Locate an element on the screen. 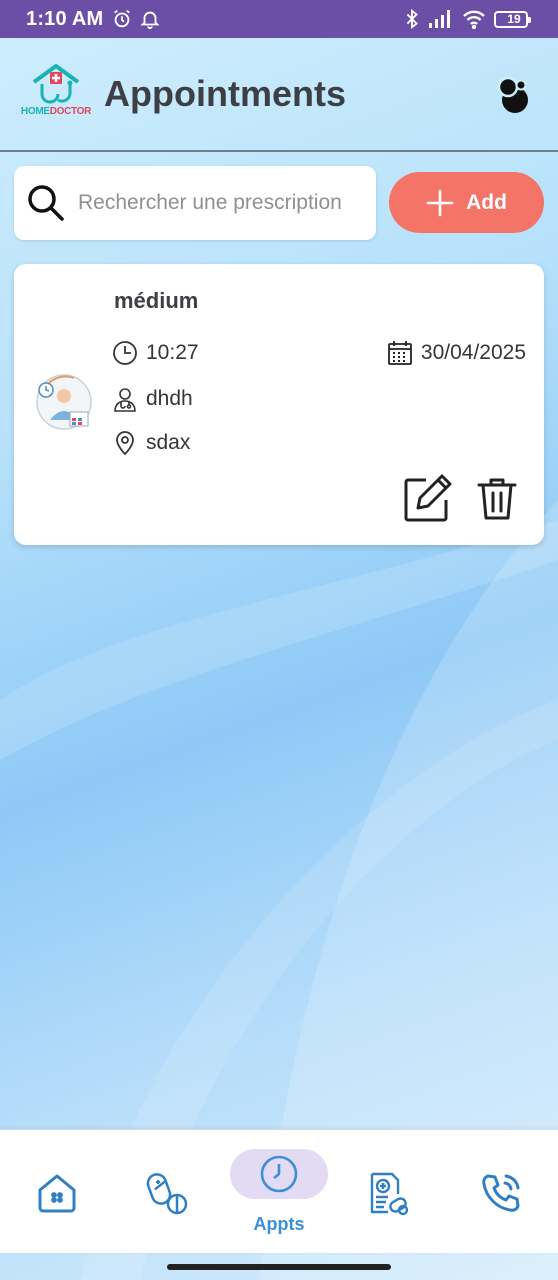  add-button-label: Add is located at coordinates (486, 202).